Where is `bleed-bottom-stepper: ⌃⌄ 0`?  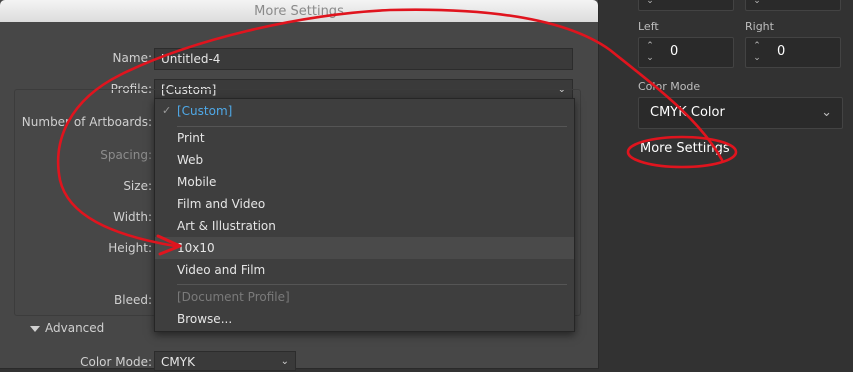
bleed-bottom-stepper: ⌃⌄ 0 is located at coordinates (793, 5).